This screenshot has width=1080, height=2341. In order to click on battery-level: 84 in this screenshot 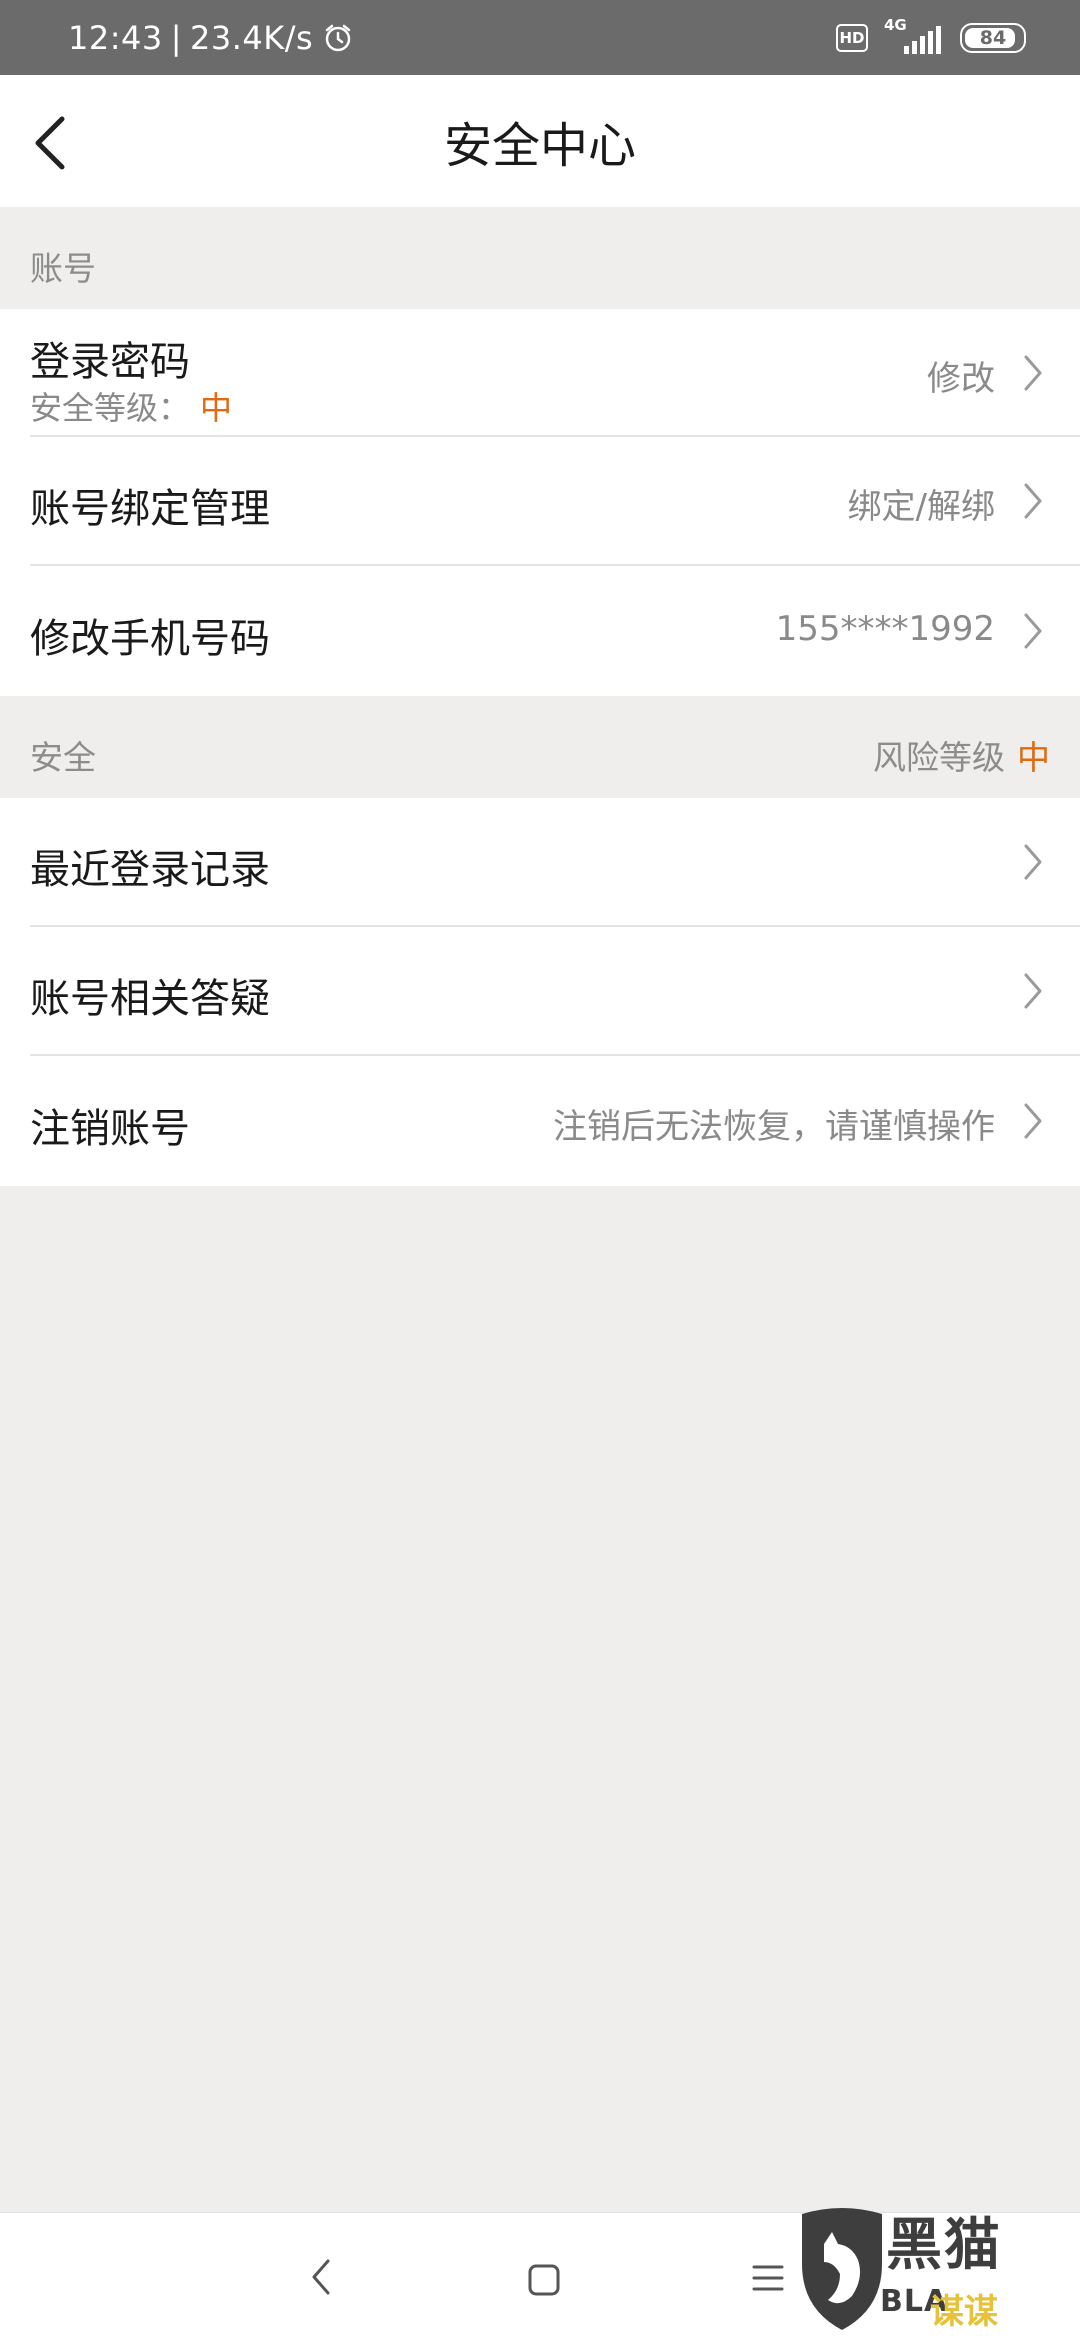, I will do `click(993, 37)`.